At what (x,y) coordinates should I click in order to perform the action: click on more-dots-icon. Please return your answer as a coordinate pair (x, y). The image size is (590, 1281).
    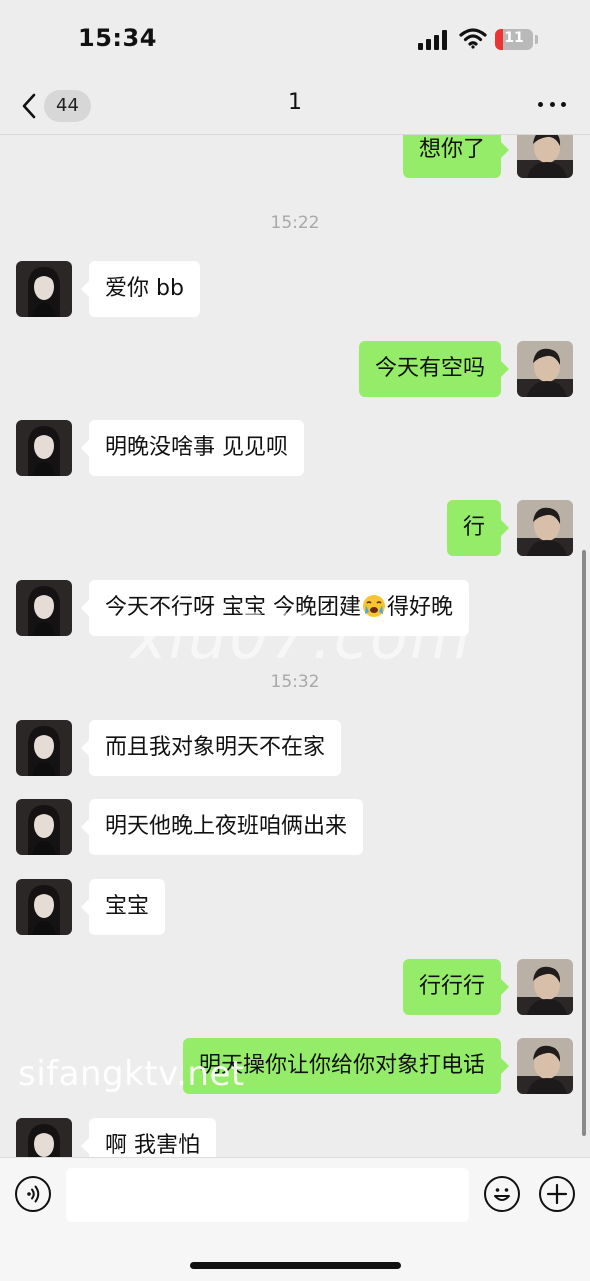
    Looking at the image, I should click on (540, 104).